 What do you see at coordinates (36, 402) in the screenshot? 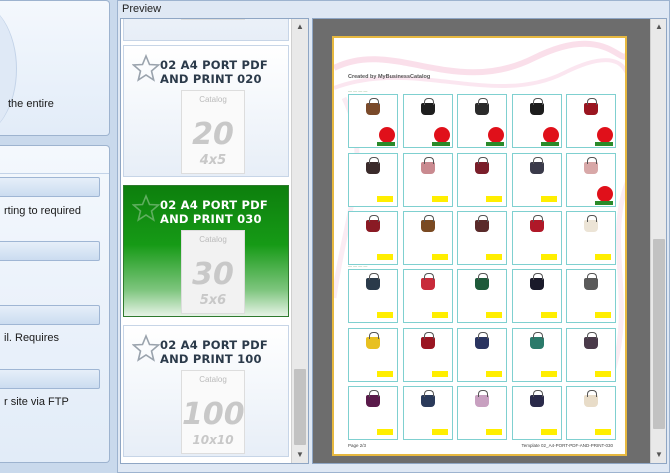
I see `left-option-text-3: r site via FTP` at bounding box center [36, 402].